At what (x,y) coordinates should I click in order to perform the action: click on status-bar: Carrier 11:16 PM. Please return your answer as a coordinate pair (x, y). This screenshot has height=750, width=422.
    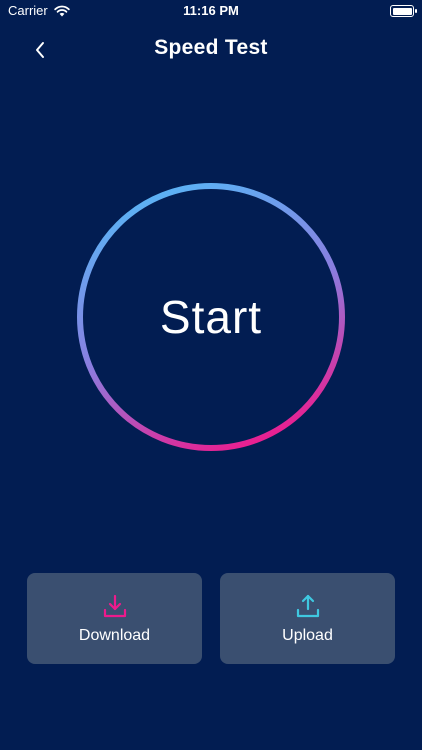
    Looking at the image, I should click on (211, 11).